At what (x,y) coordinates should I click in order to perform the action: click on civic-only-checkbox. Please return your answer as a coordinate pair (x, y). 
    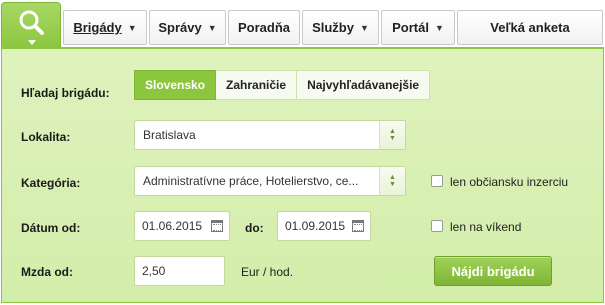
    Looking at the image, I should click on (437, 181).